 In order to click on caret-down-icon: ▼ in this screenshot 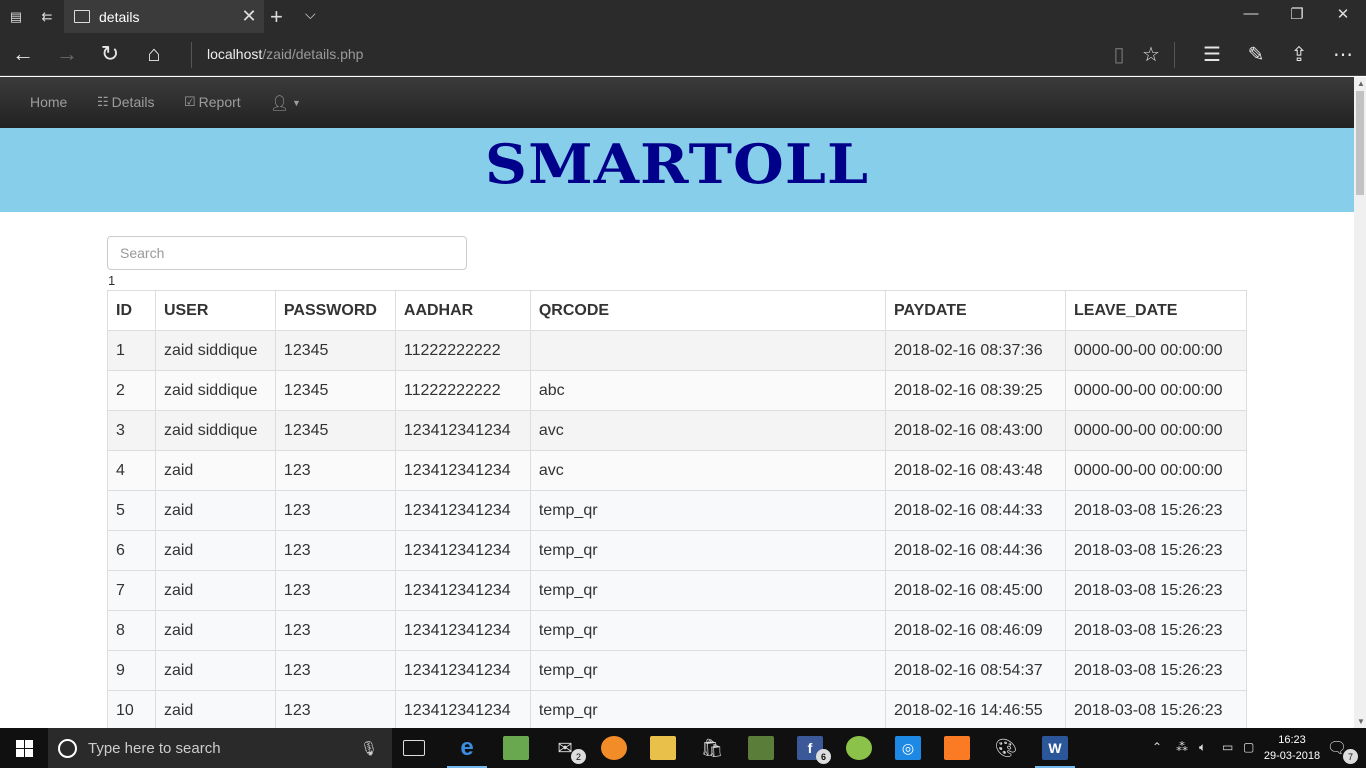, I will do `click(296, 103)`.